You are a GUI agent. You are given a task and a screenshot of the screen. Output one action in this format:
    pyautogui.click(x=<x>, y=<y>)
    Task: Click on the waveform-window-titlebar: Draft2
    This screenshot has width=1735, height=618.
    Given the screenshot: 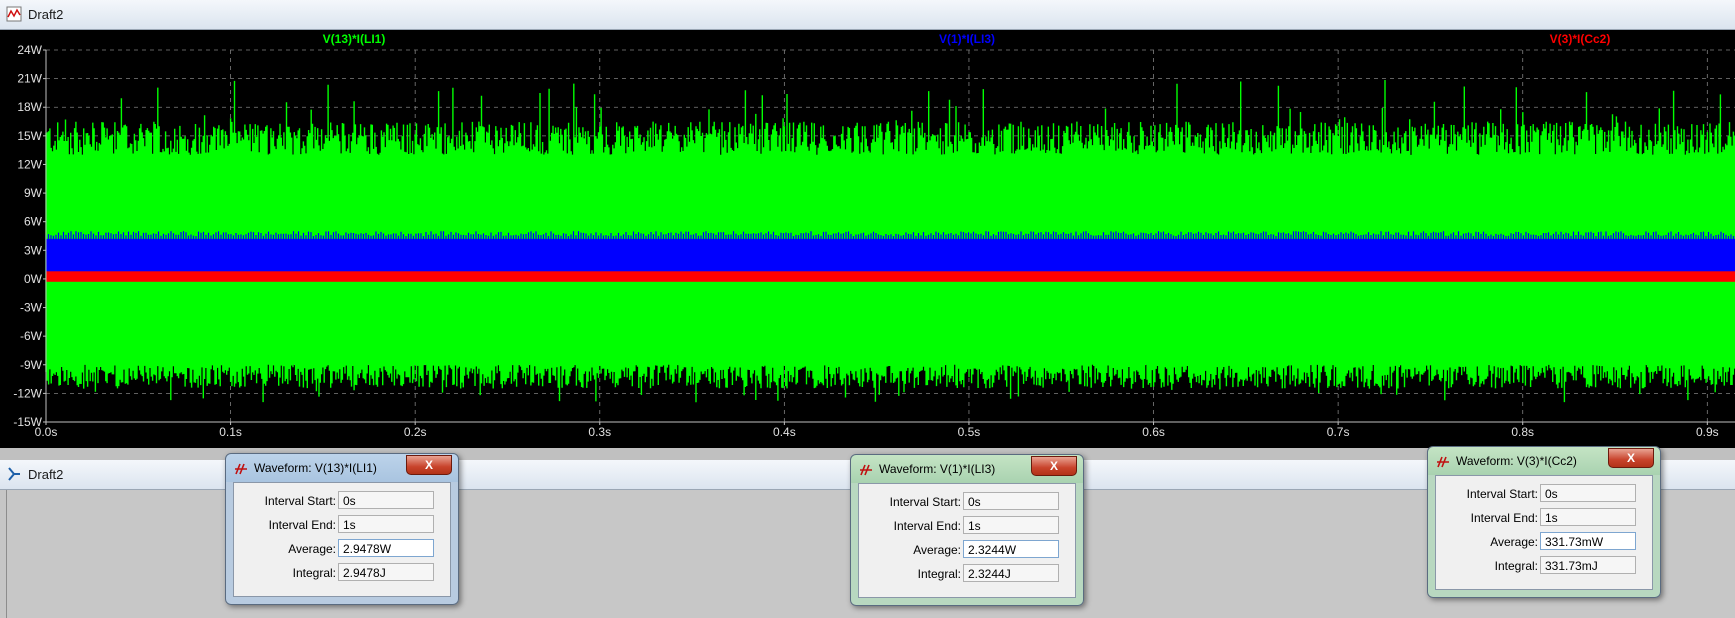 What is the action you would take?
    pyautogui.click(x=867, y=15)
    